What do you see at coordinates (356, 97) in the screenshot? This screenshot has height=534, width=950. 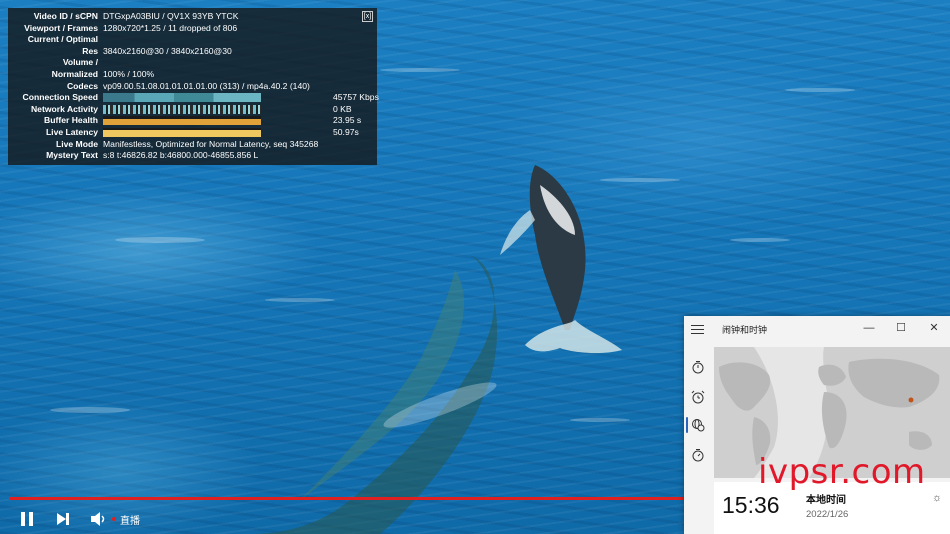 I see `stats-value: 45757 Kbps` at bounding box center [356, 97].